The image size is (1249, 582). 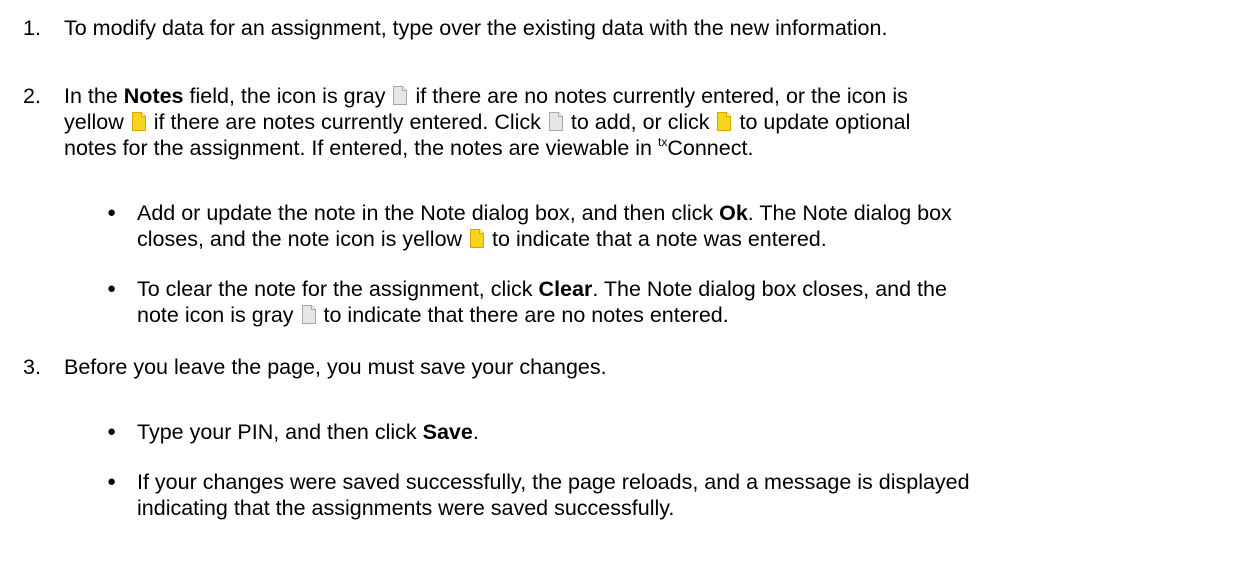 I want to click on clear-button-label: Clear, so click(x=565, y=289).